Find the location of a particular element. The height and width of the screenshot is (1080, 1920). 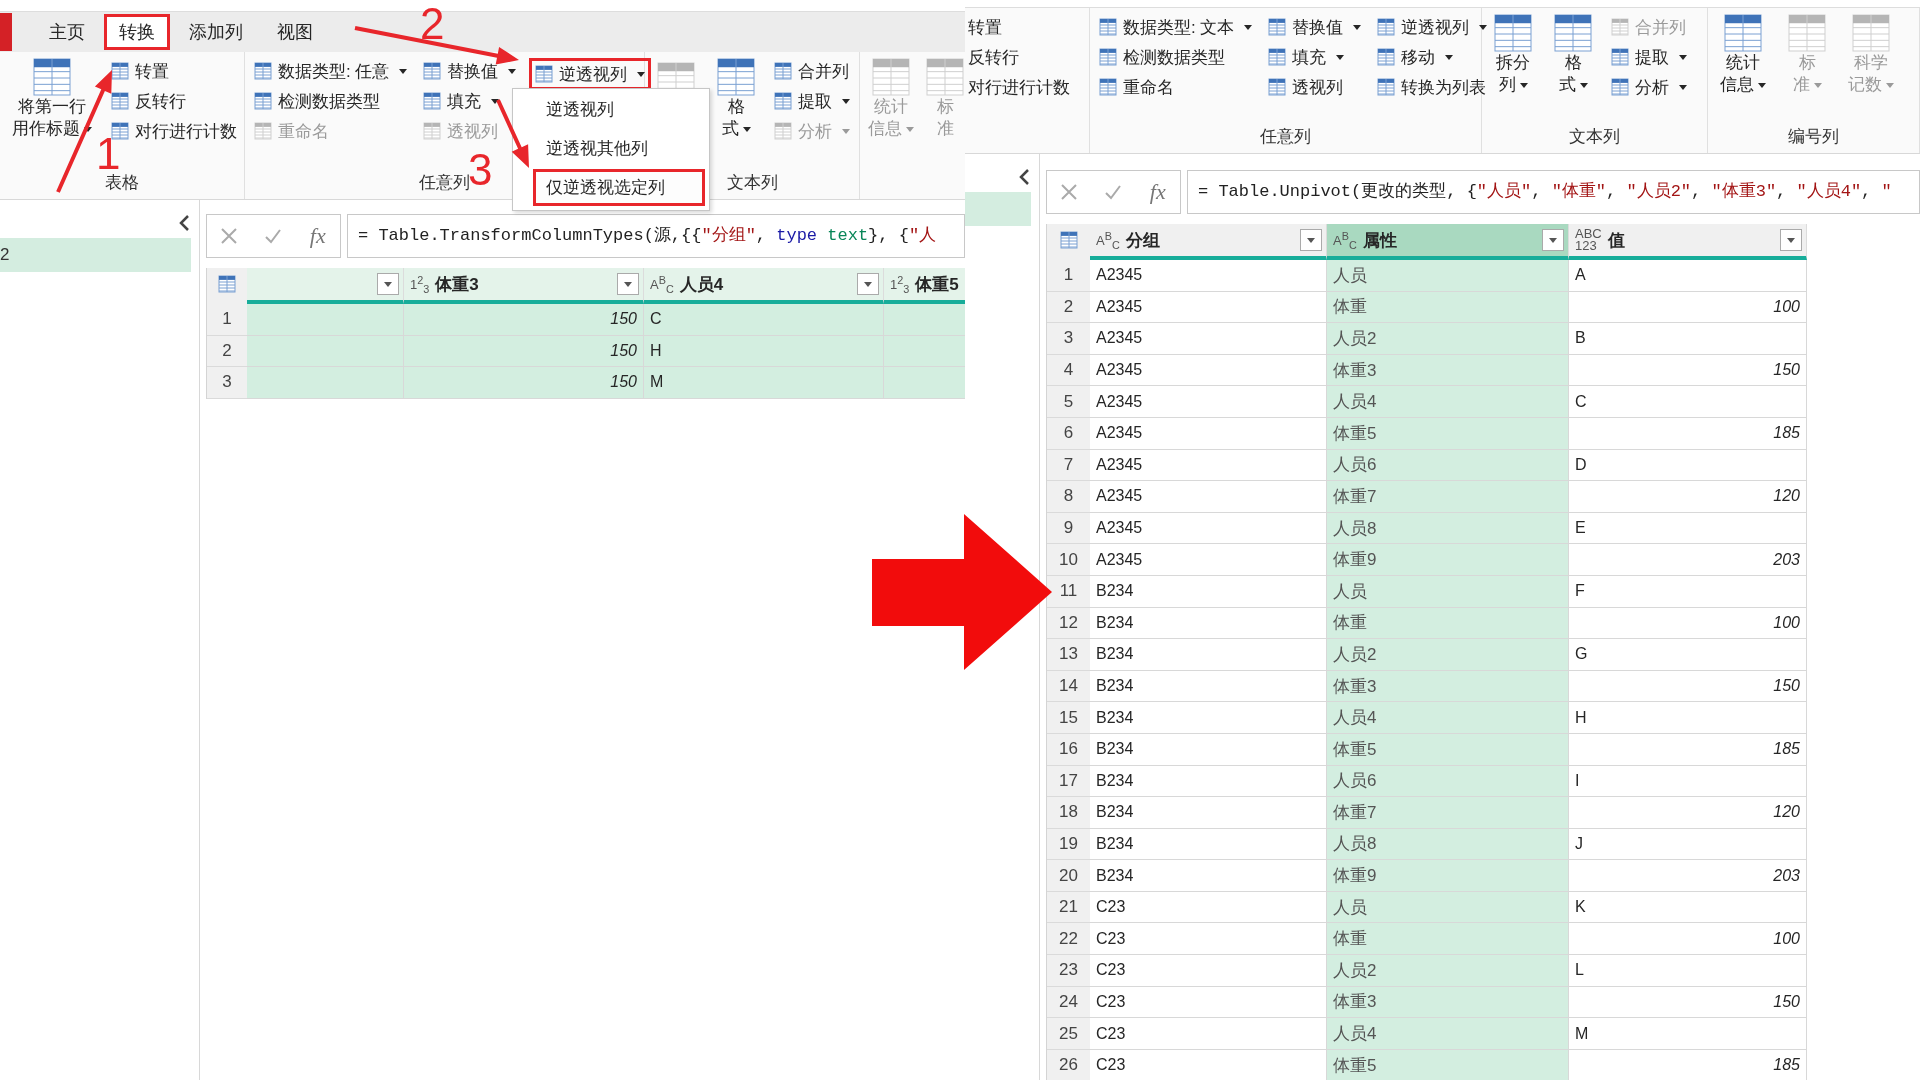

ribbon-button: 分析 is located at coordinates (1649, 87).